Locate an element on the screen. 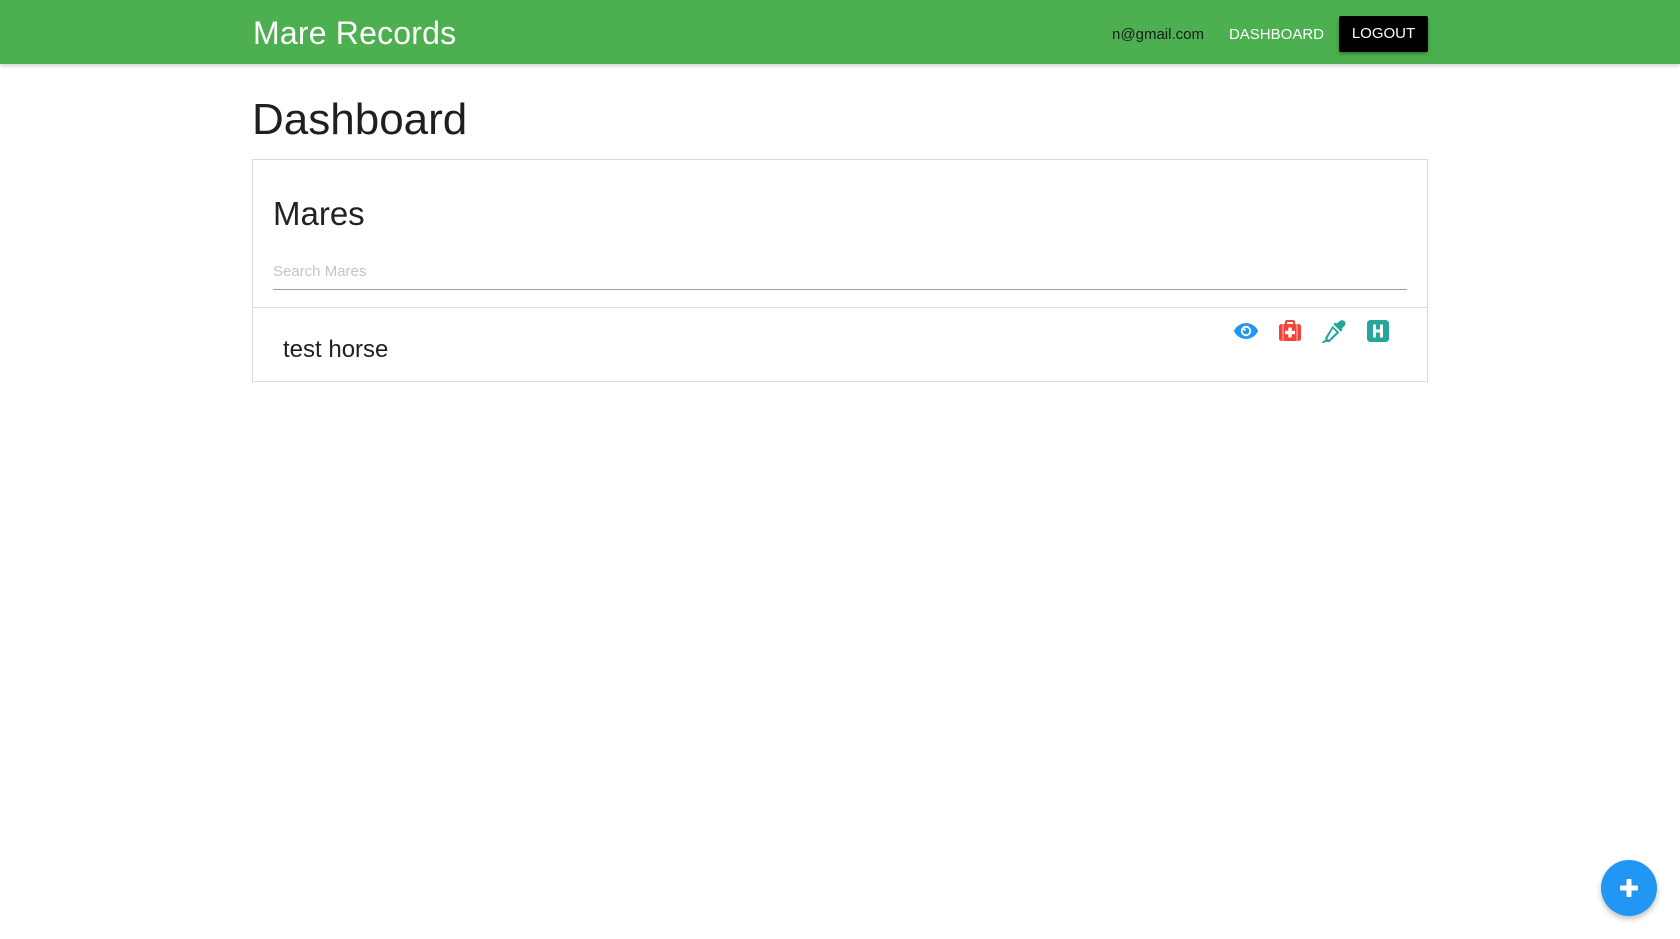  eyedropper-icon is located at coordinates (1334, 331).